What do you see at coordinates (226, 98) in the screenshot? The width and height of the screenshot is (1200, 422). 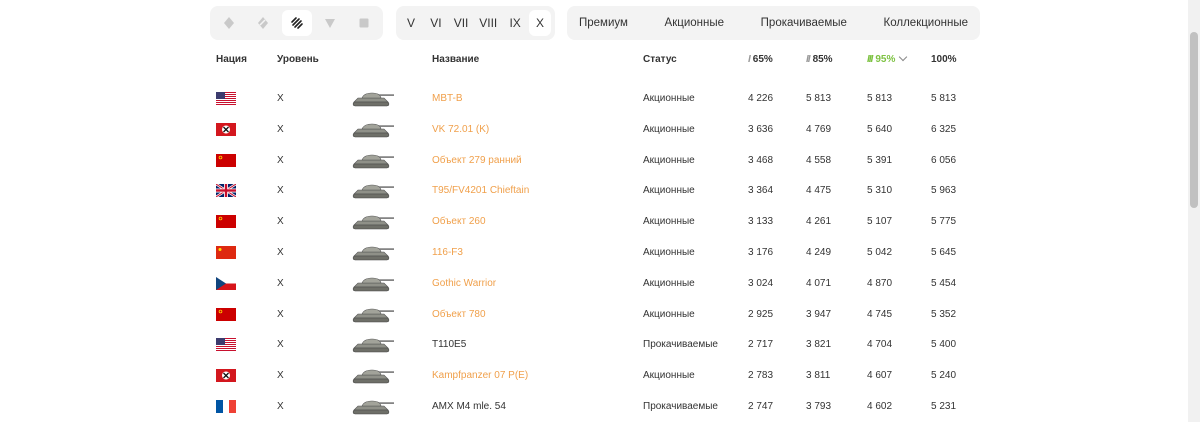 I see `flag-usa-icon` at bounding box center [226, 98].